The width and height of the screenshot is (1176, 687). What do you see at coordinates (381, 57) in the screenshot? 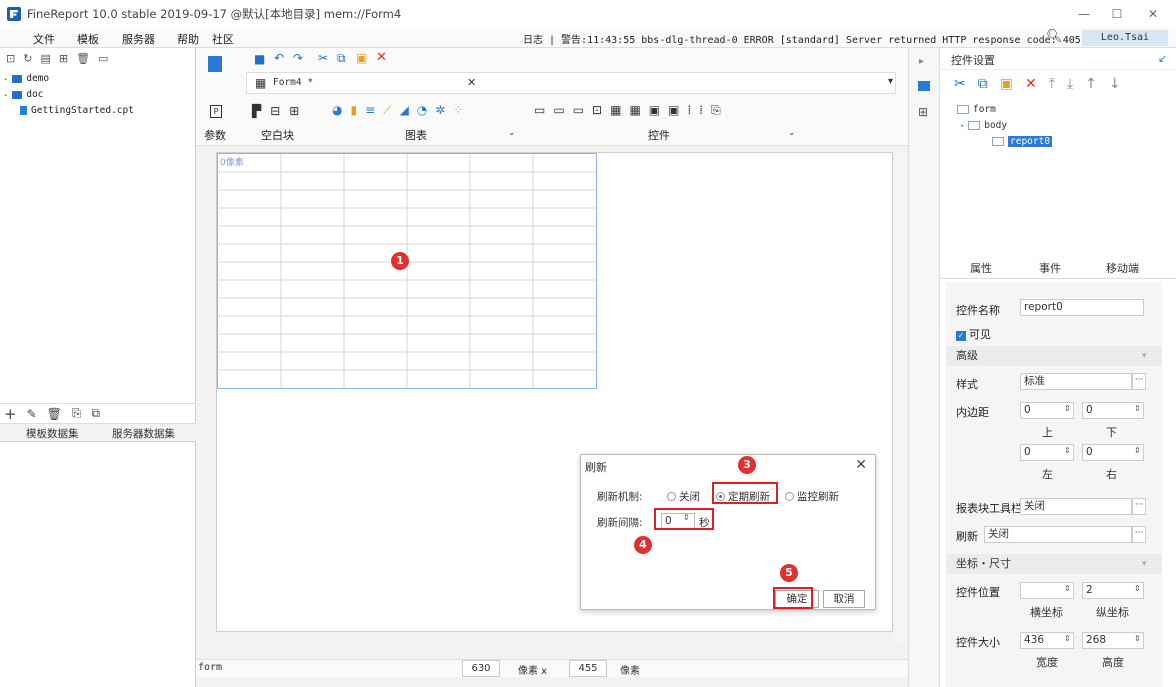
I see `delete-icon: ✕` at bounding box center [381, 57].